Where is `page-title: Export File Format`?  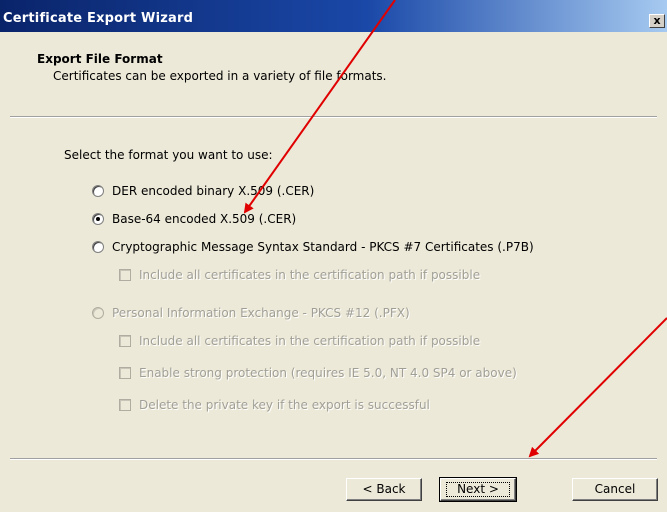
page-title: Export File Format is located at coordinates (100, 59).